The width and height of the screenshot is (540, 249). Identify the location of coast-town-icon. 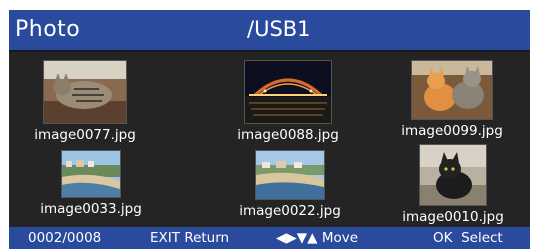
(290, 175).